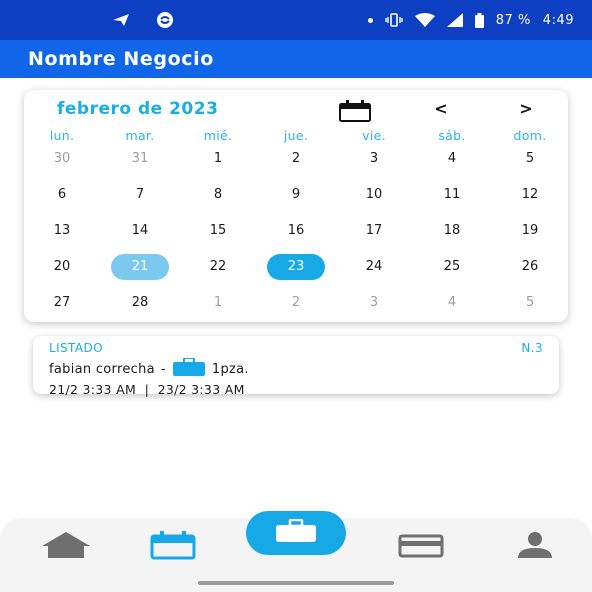  Describe the element at coordinates (374, 231) in the screenshot. I see `day-cell: 17` at that location.